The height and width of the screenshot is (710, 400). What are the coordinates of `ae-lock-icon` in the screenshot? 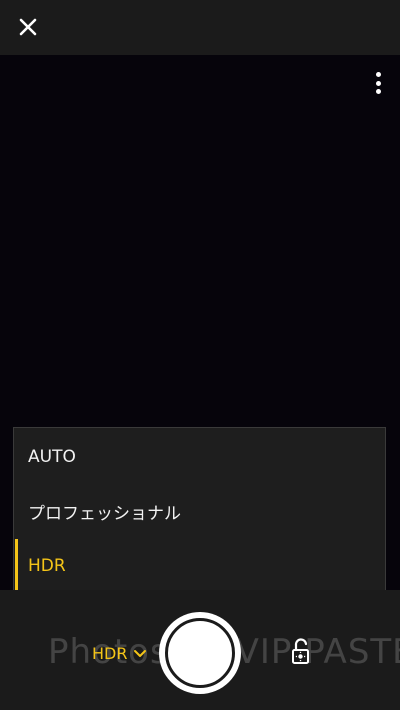 It's located at (300, 651).